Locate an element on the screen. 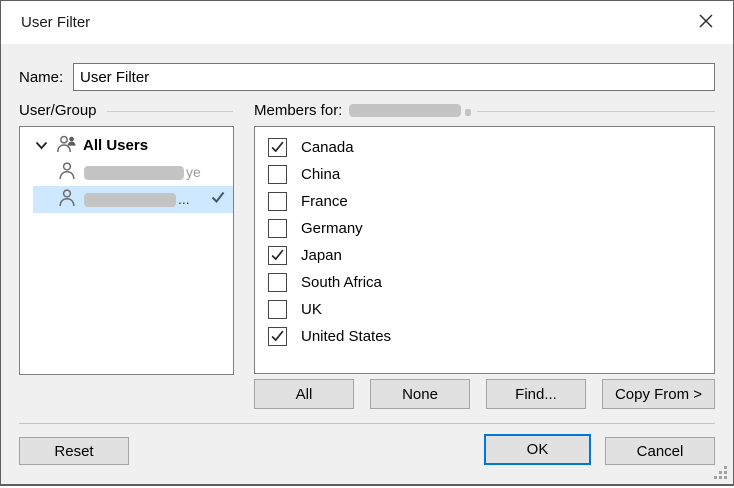 The height and width of the screenshot is (488, 734). members-heading: Members for: is located at coordinates (298, 110).